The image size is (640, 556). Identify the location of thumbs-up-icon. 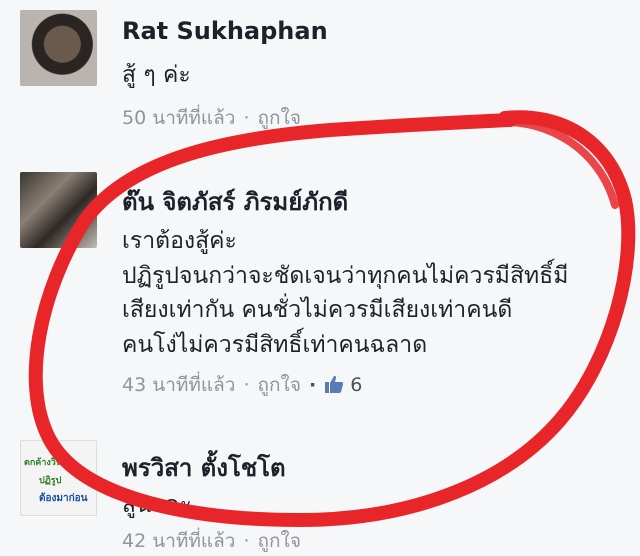
(334, 384).